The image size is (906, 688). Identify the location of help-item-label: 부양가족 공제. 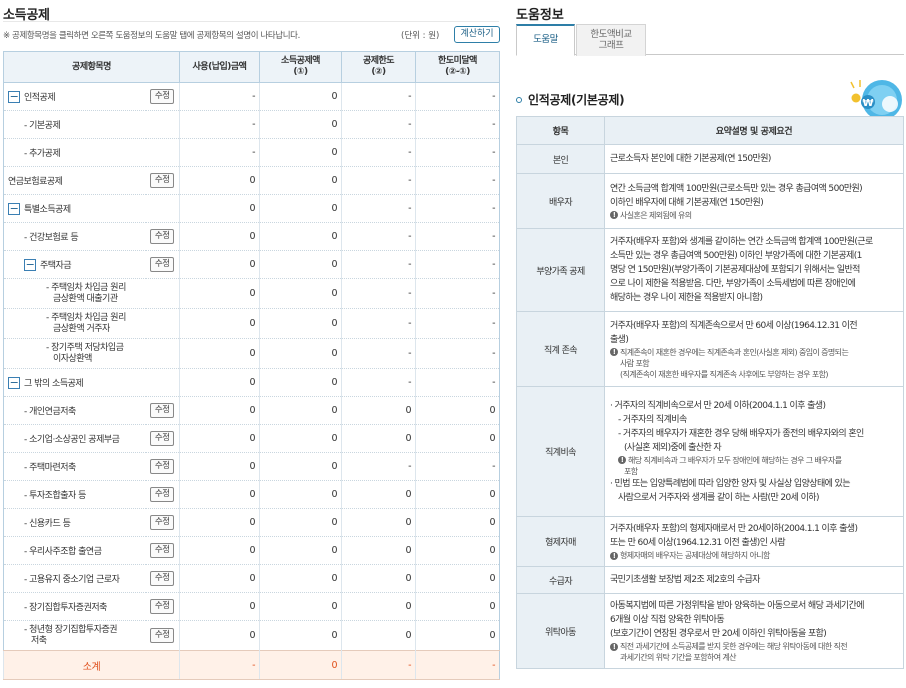
(560, 270).